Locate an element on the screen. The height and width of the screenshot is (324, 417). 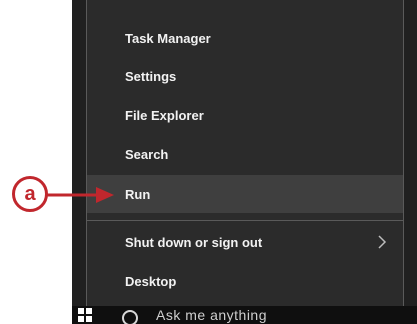
callout-arrow-icon is located at coordinates (80, 195).